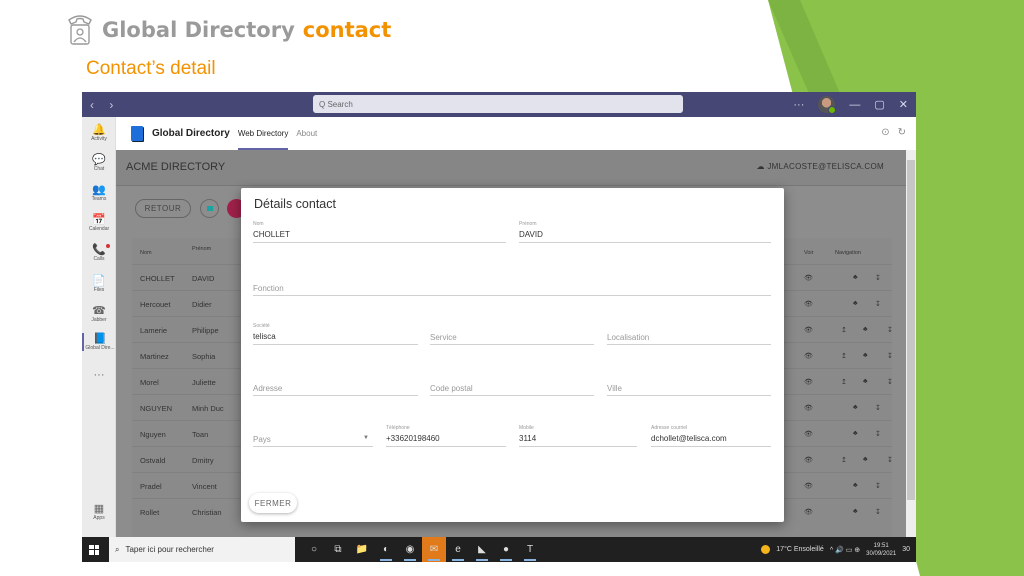 This screenshot has height=576, width=1024. Describe the element at coordinates (906, 549) in the screenshot. I see `notifications-icon: 30` at that location.